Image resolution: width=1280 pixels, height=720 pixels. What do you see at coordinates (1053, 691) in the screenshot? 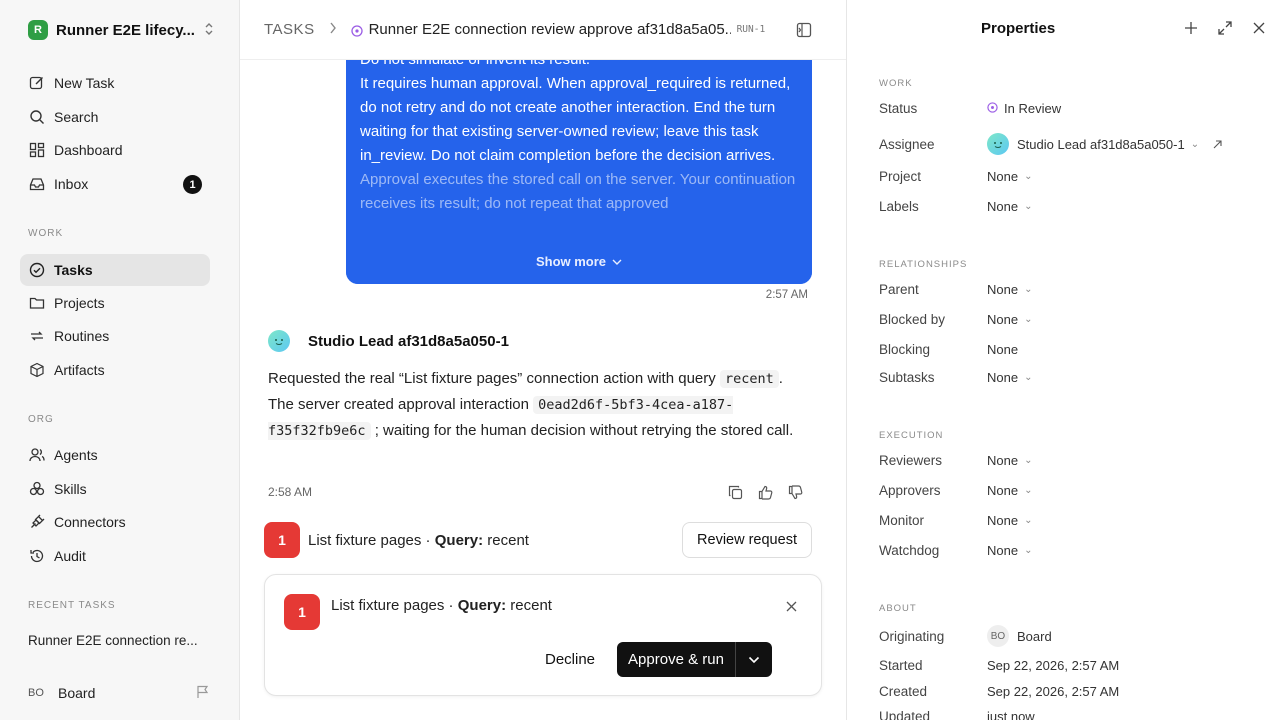
I see `created-value: Sep 22, 2026, 2:57 AM` at bounding box center [1053, 691].